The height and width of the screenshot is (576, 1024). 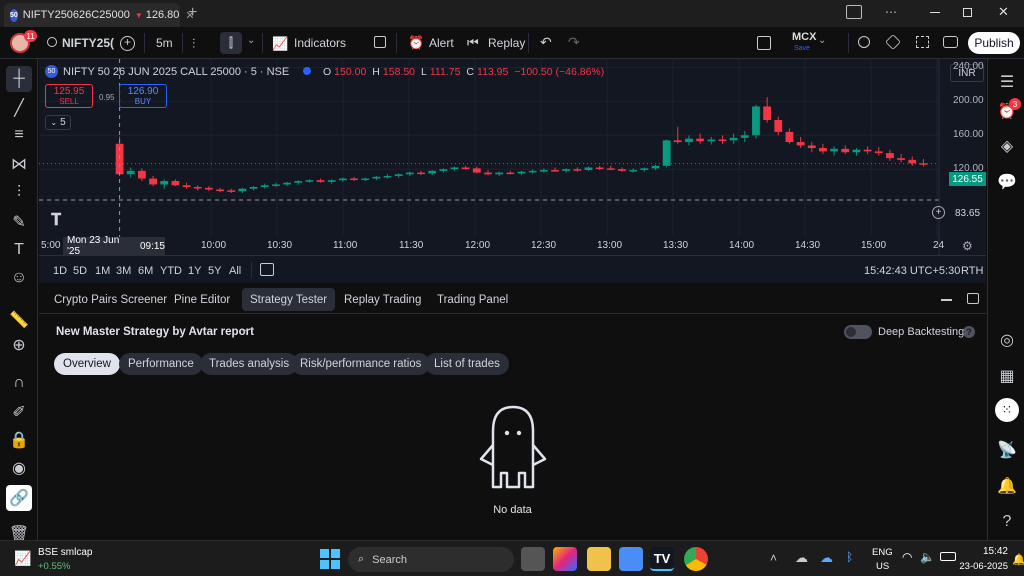 What do you see at coordinates (19, 383) in the screenshot?
I see `magnet-icon: ∩` at bounding box center [19, 383].